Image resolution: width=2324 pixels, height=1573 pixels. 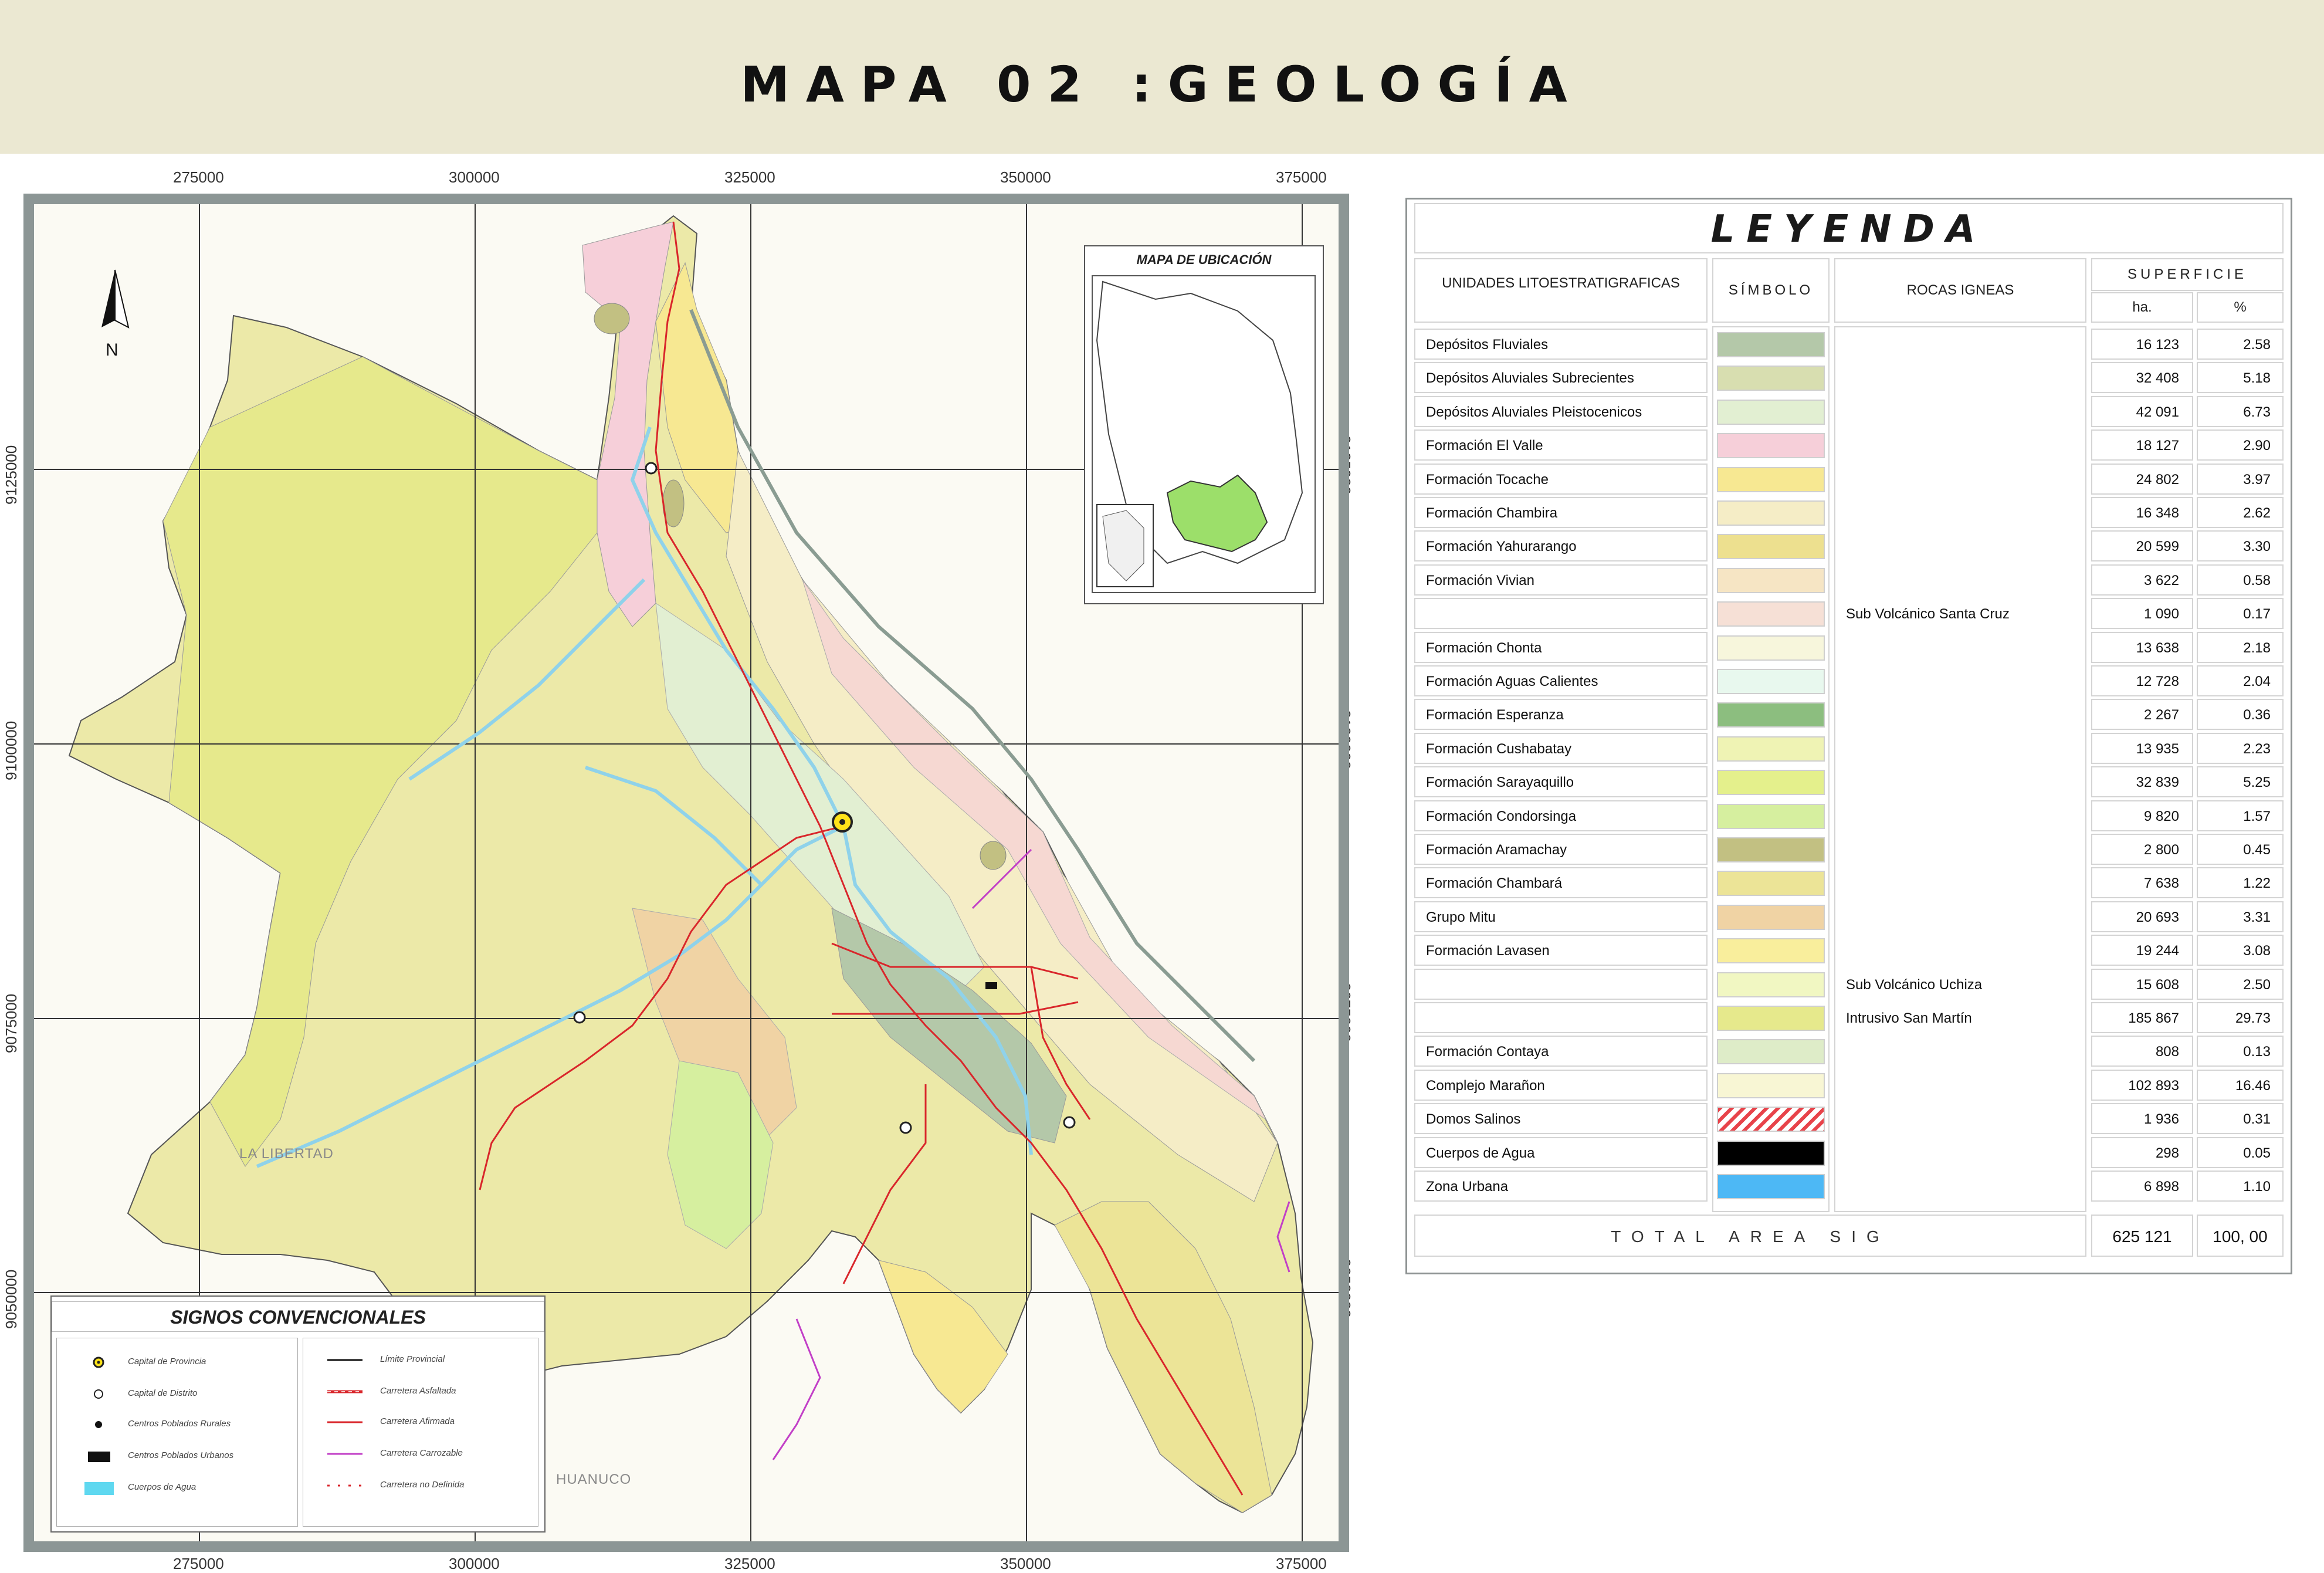 What do you see at coordinates (223, 1425) in the screenshot?
I see `conventions-symbols` at bounding box center [223, 1425].